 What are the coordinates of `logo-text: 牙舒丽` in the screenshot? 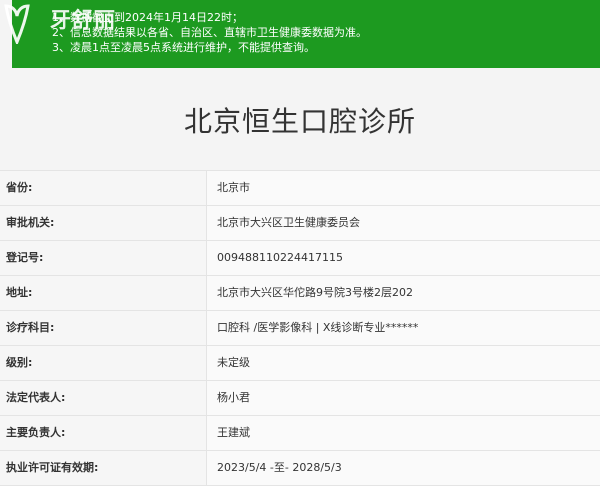 It's located at (83, 19).